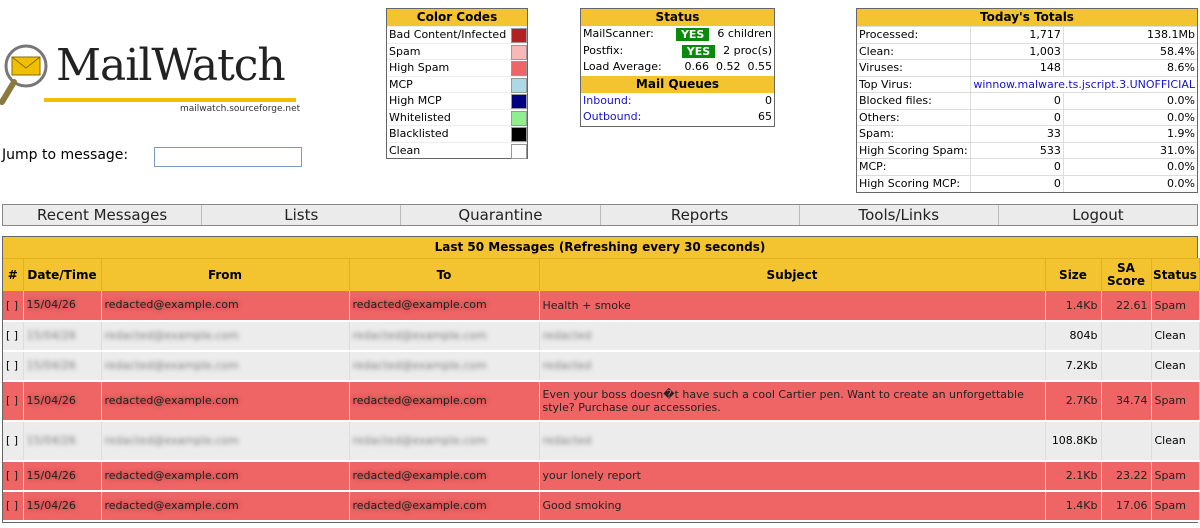 This screenshot has width=1200, height=528. Describe the element at coordinates (914, 133) in the screenshot. I see `totals-label: Spam:` at that location.